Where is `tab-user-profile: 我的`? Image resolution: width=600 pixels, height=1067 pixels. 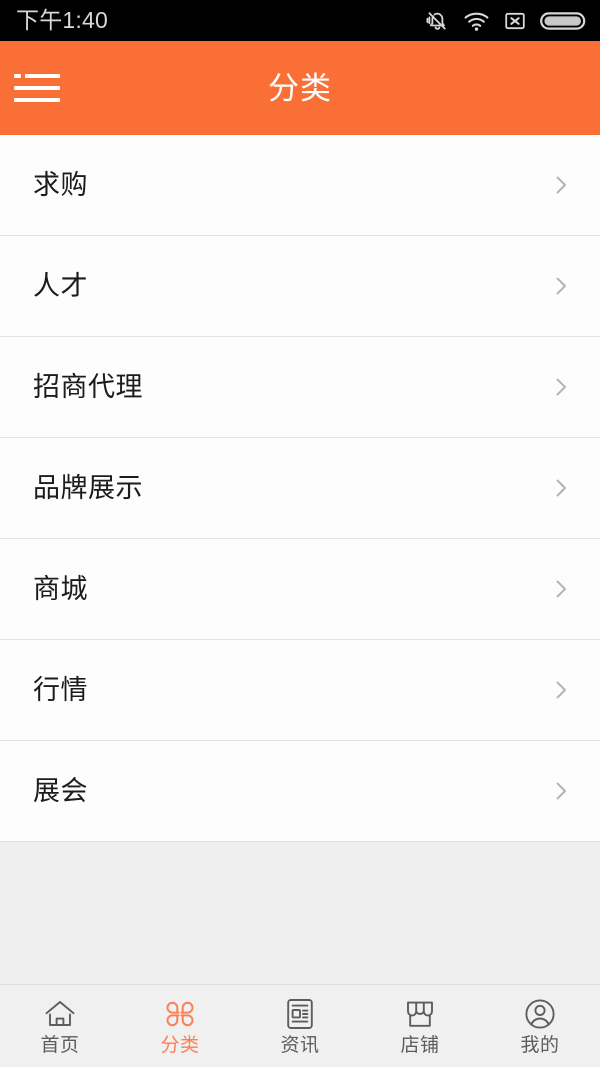 tab-user-profile: 我的 is located at coordinates (540, 1026).